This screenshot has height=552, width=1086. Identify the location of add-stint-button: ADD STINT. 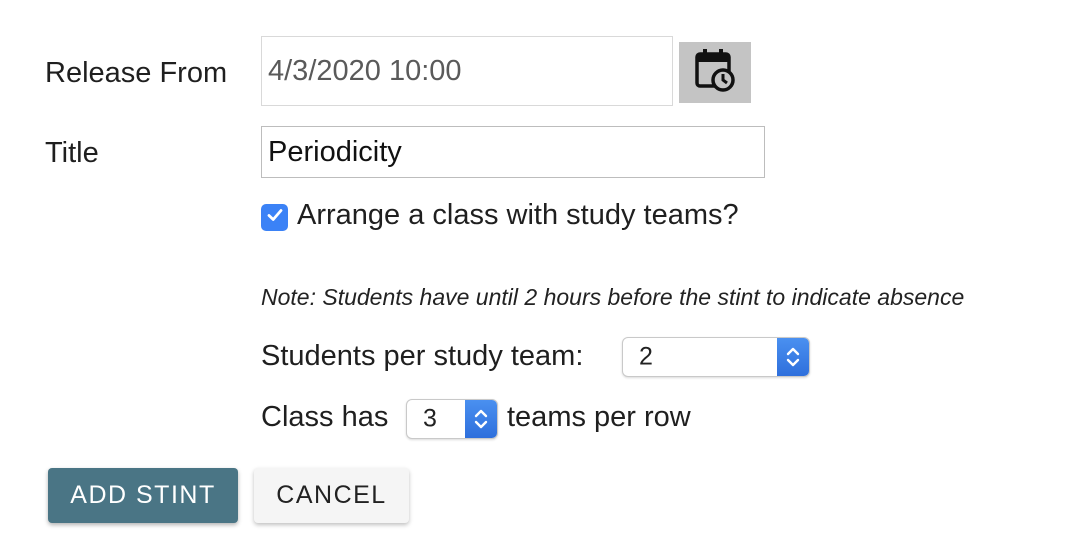
(143, 495).